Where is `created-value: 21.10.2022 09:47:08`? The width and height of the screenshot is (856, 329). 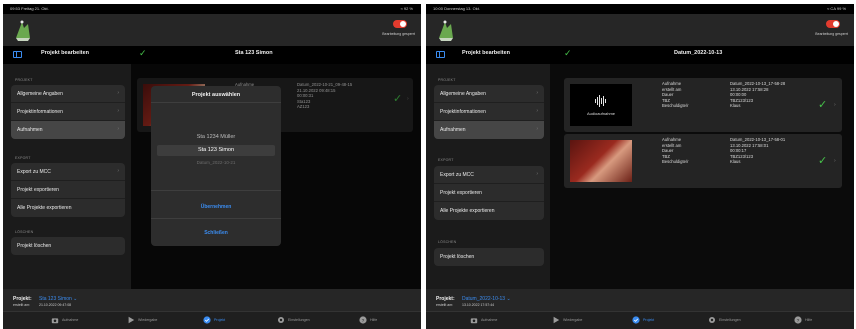
created-value: 21.10.2022 09:47:08 is located at coordinates (55, 305).